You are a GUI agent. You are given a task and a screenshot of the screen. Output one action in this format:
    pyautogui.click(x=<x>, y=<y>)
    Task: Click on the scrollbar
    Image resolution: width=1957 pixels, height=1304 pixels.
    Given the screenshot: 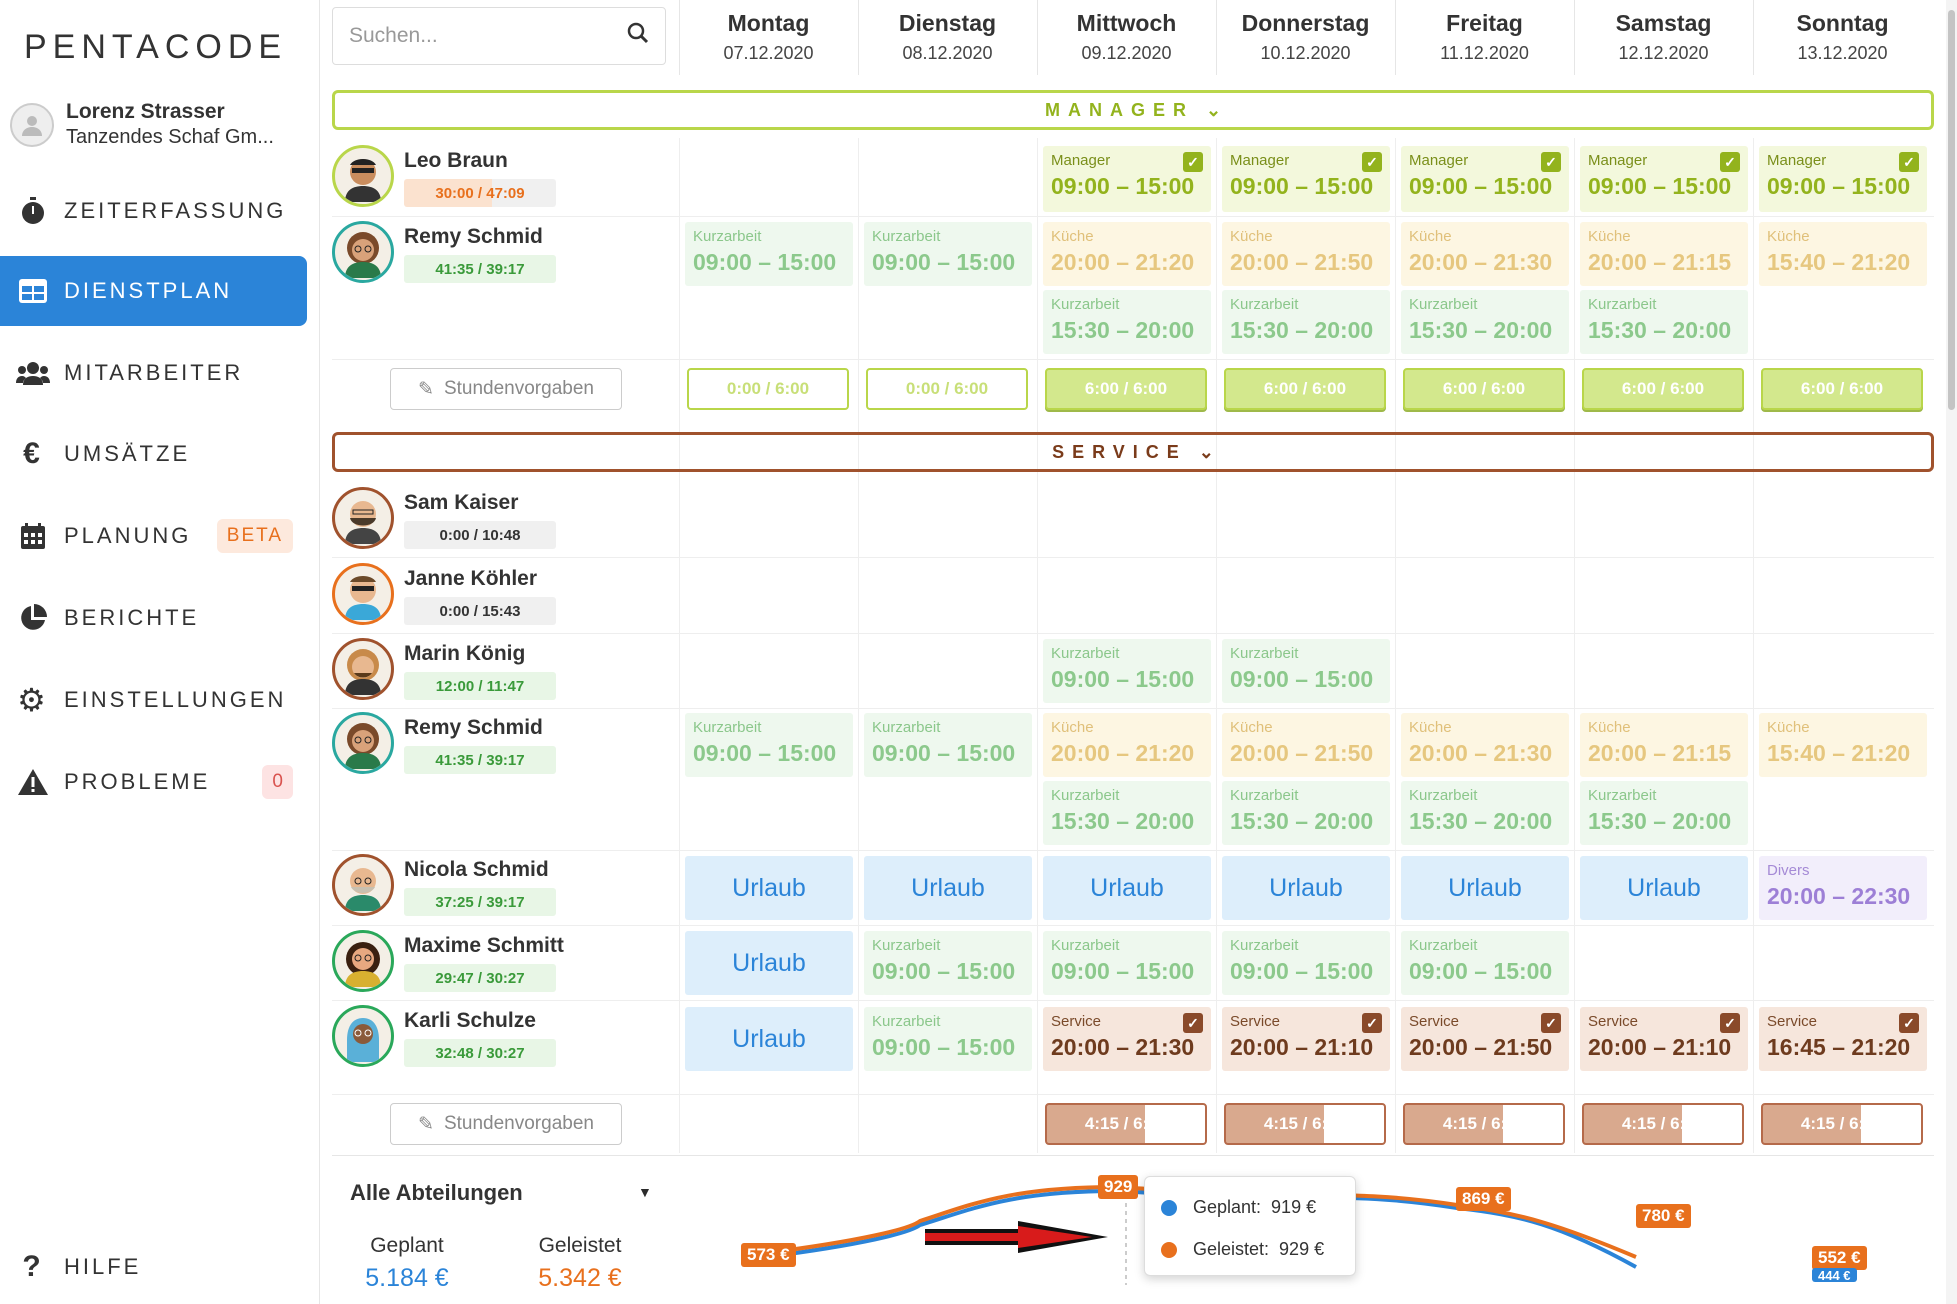 What is the action you would take?
    pyautogui.click(x=1951, y=652)
    